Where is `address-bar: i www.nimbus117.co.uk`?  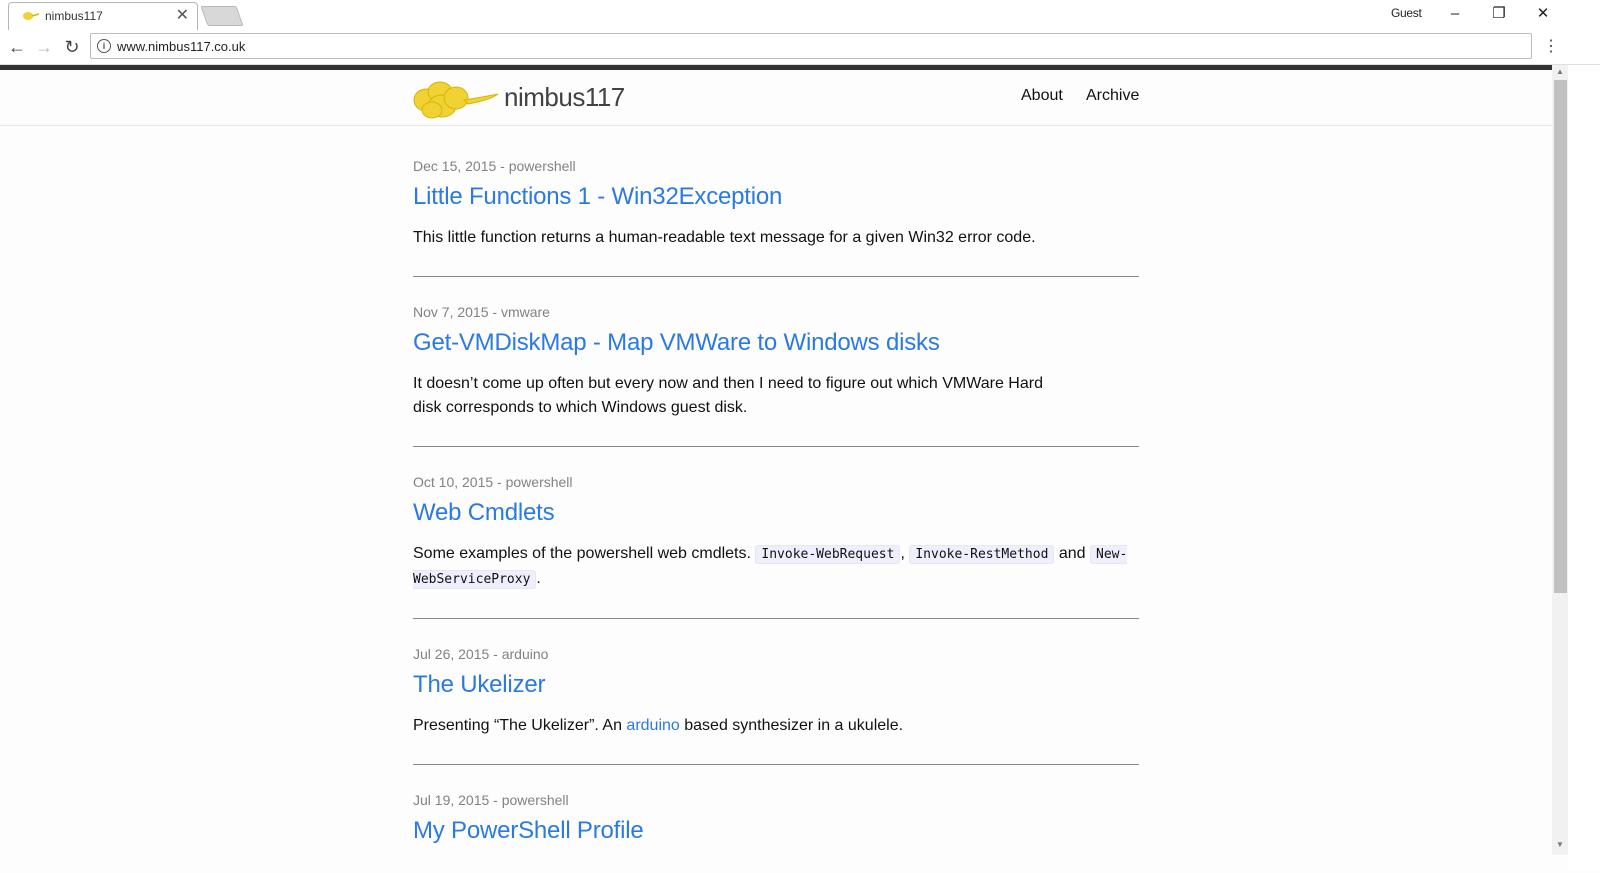
address-bar: i www.nimbus117.co.uk is located at coordinates (811, 46).